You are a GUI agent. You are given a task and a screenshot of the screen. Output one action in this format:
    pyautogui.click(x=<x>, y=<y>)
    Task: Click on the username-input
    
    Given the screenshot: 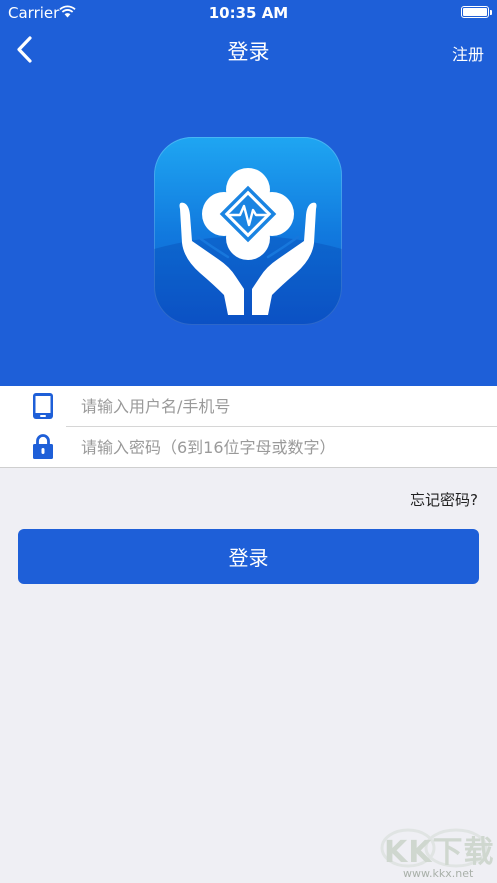 What is the action you would take?
    pyautogui.click(x=281, y=406)
    